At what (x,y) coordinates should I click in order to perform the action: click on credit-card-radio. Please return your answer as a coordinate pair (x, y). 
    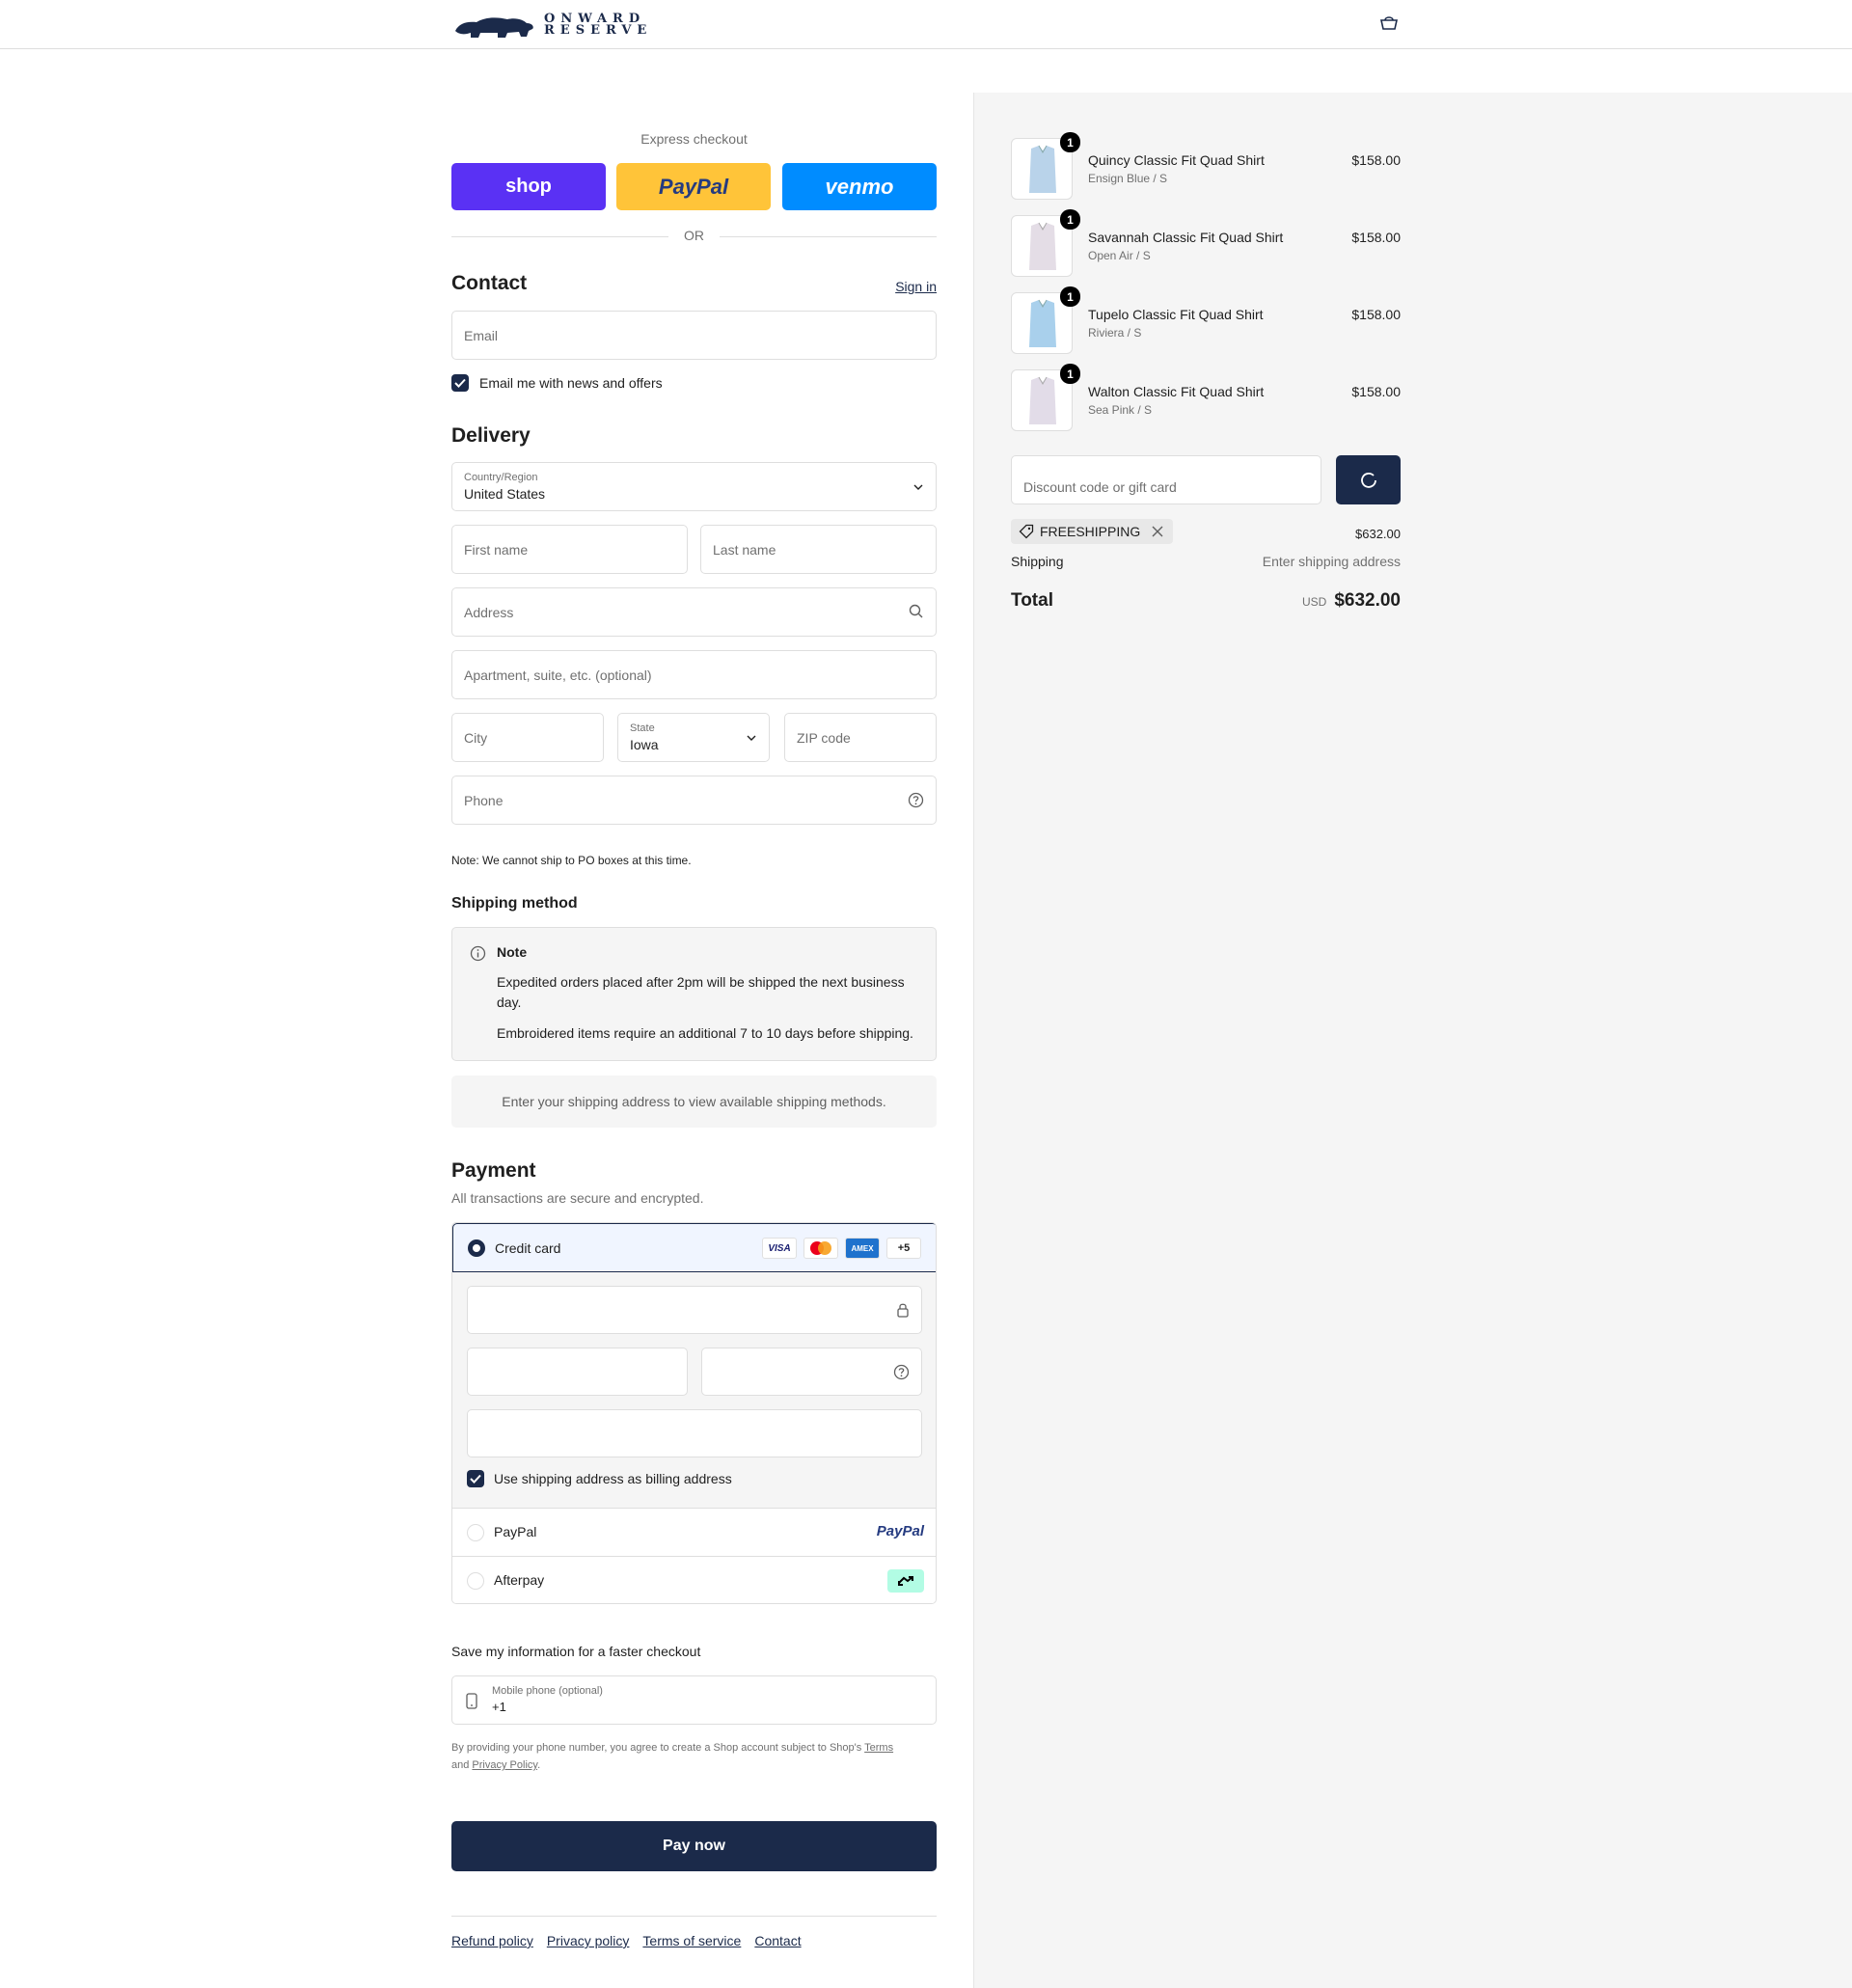
    Looking at the image, I should click on (477, 1248).